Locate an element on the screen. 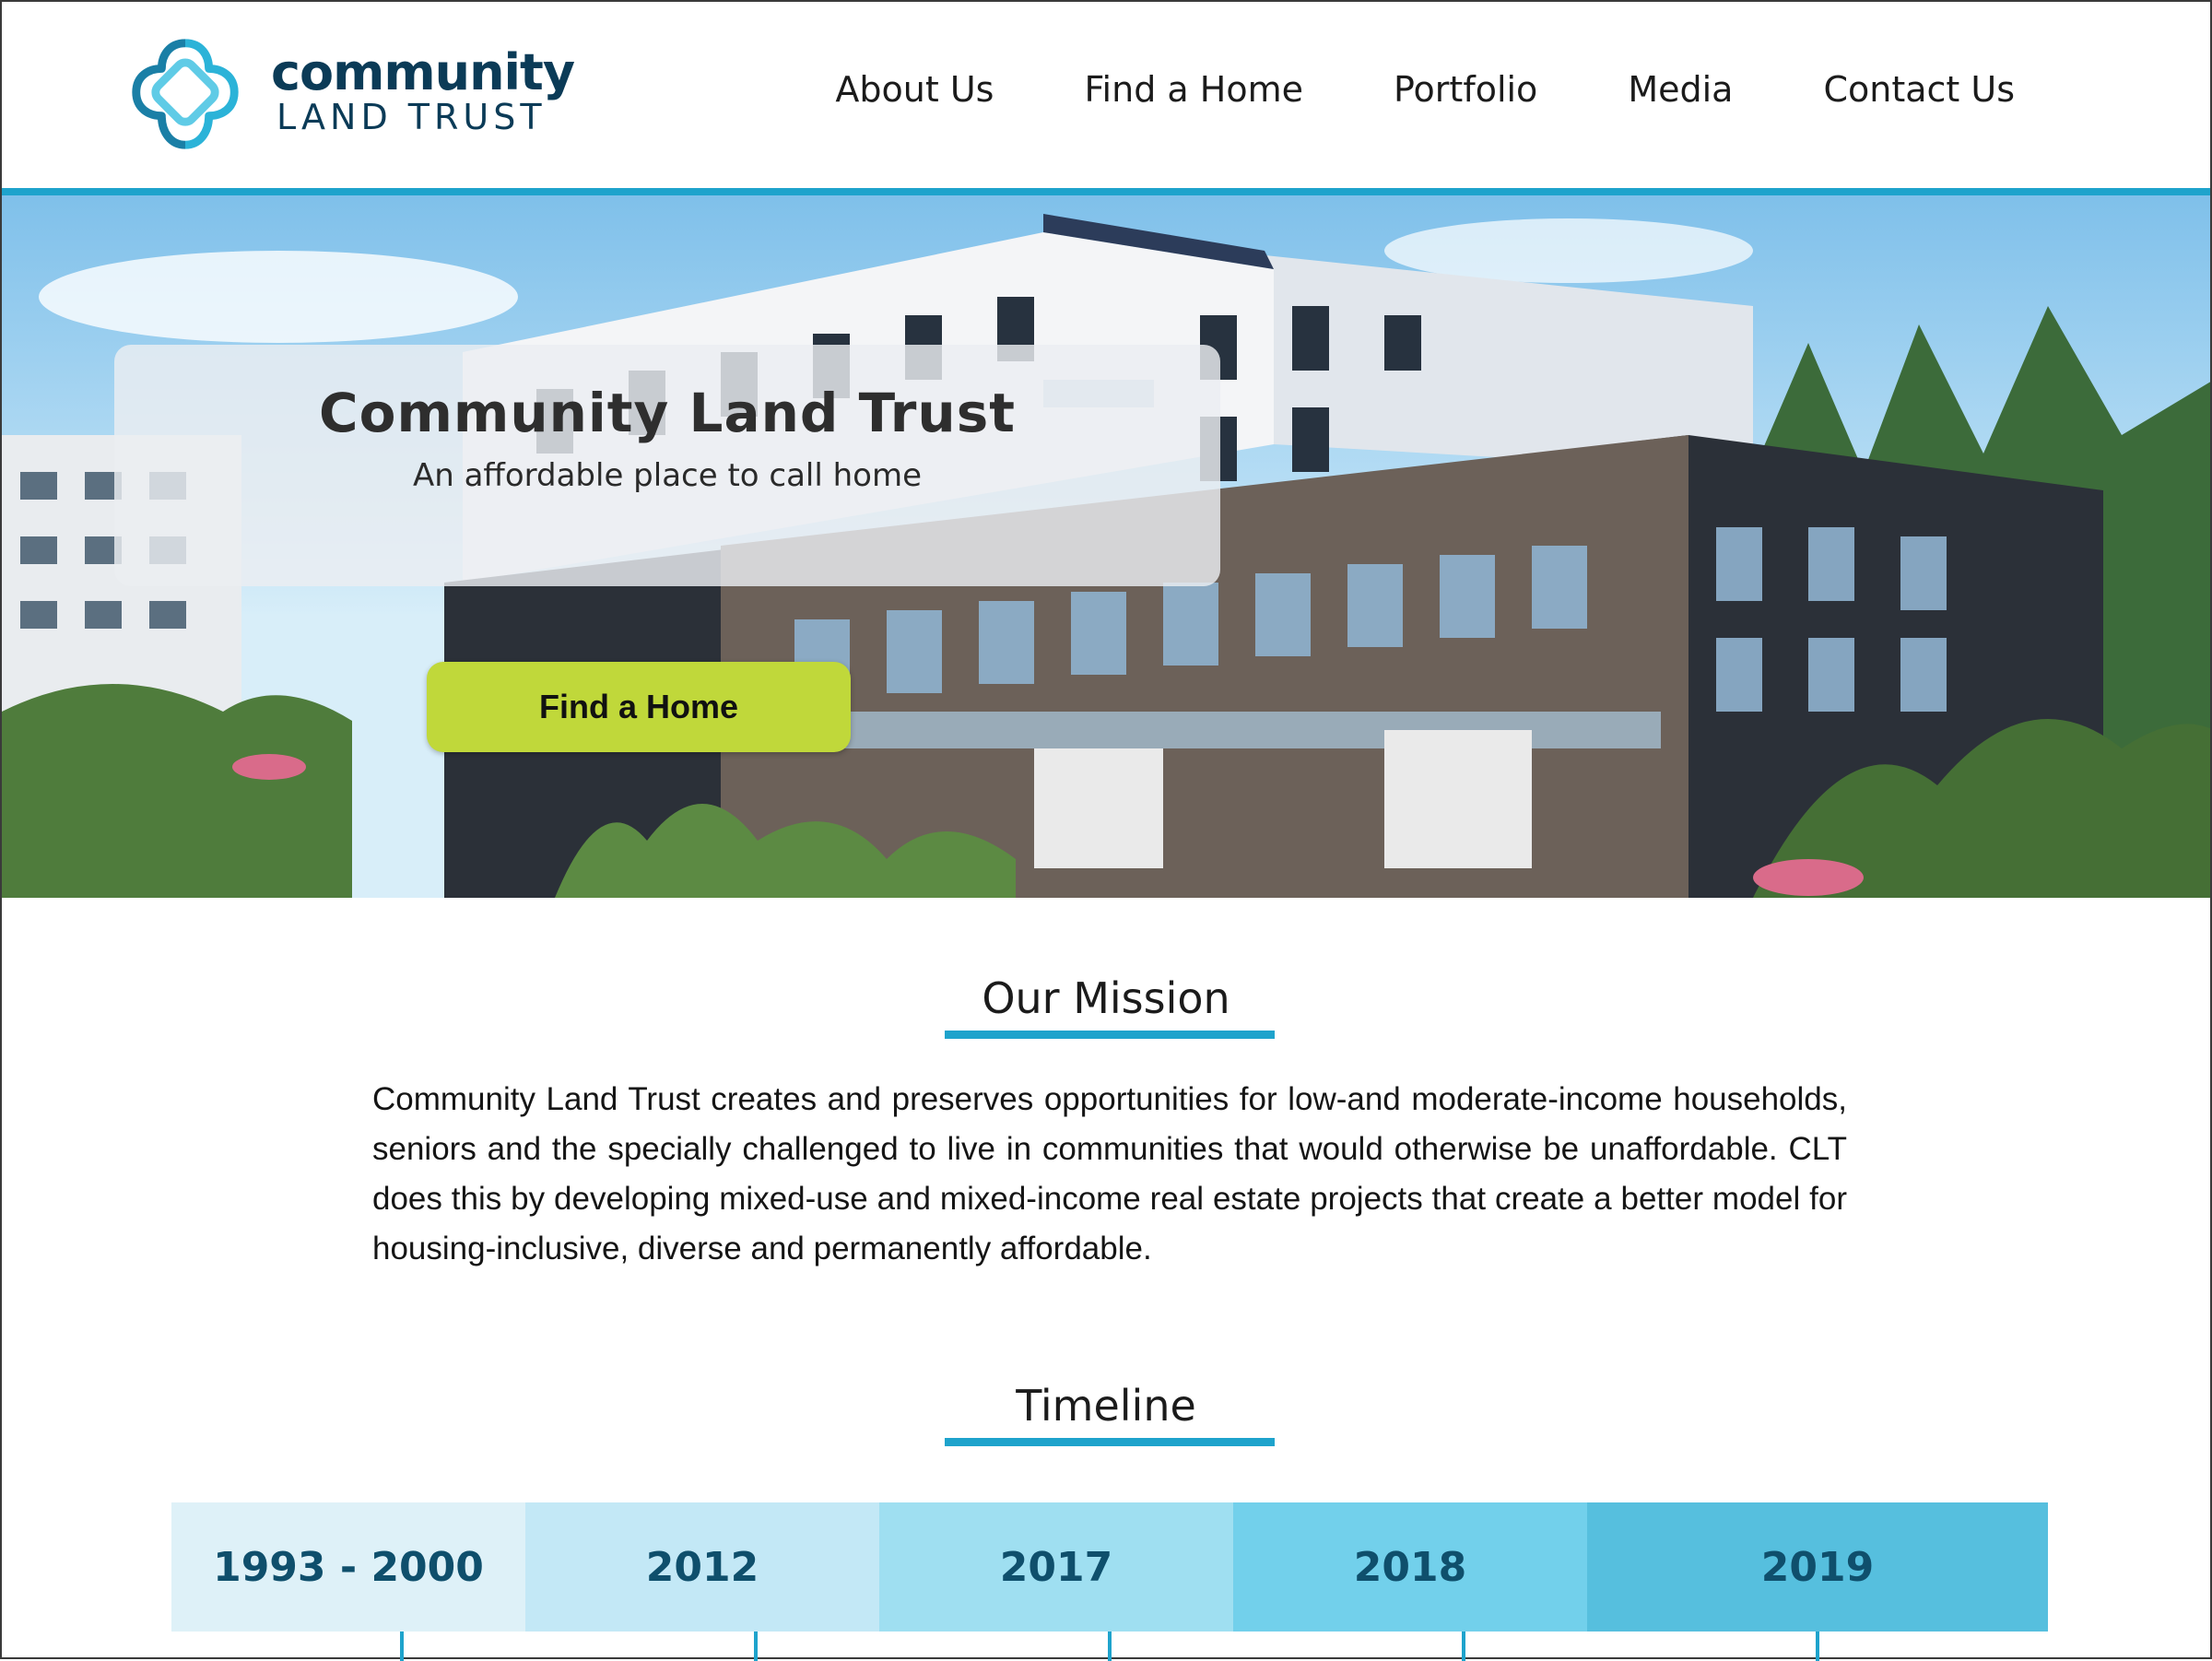 This screenshot has height=1661, width=2212. nav-portfolio: Portfolio is located at coordinates (1465, 89).